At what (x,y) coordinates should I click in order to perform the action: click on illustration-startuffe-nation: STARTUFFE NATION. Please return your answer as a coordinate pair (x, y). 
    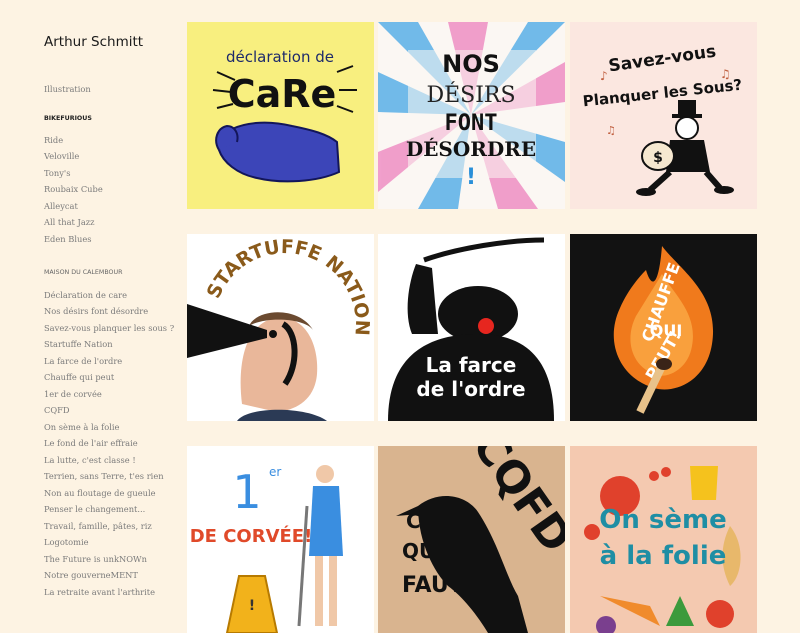
    Looking at the image, I should click on (280, 327).